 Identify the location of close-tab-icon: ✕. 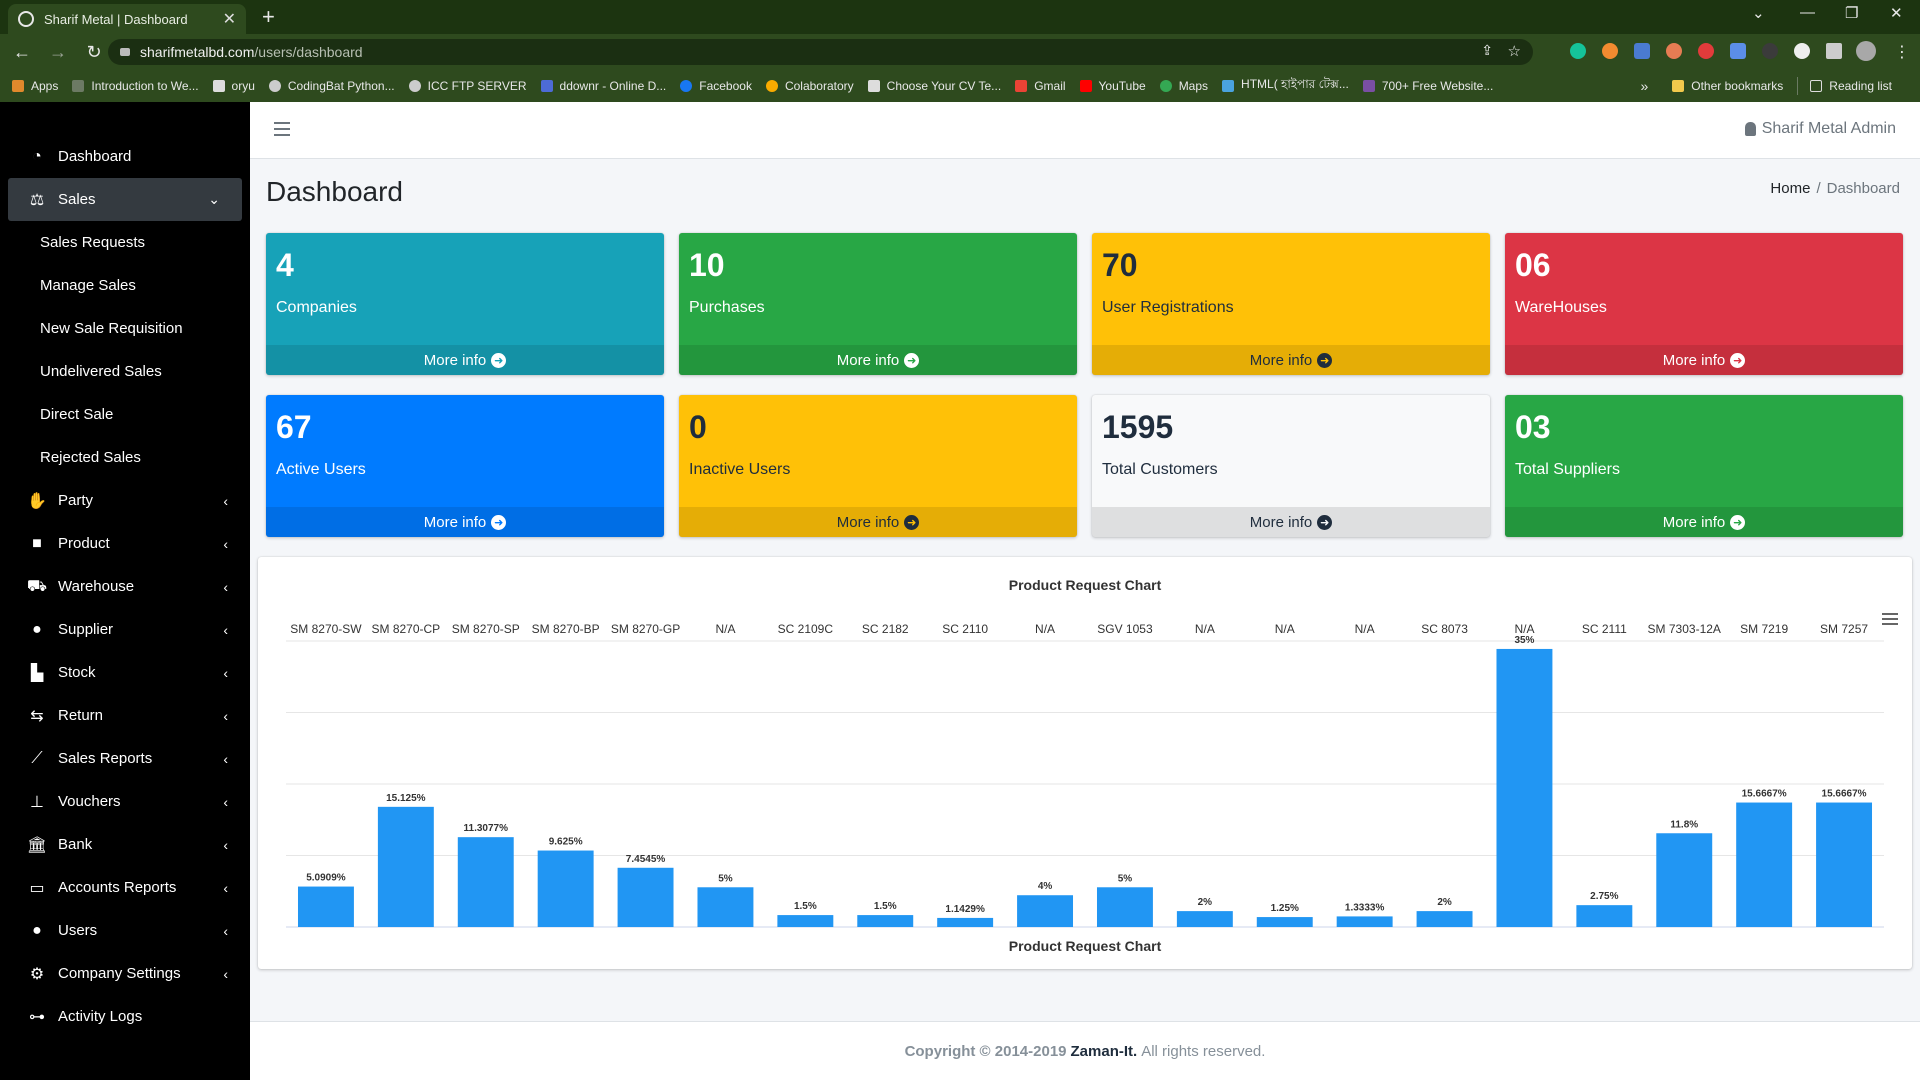
(229, 19).